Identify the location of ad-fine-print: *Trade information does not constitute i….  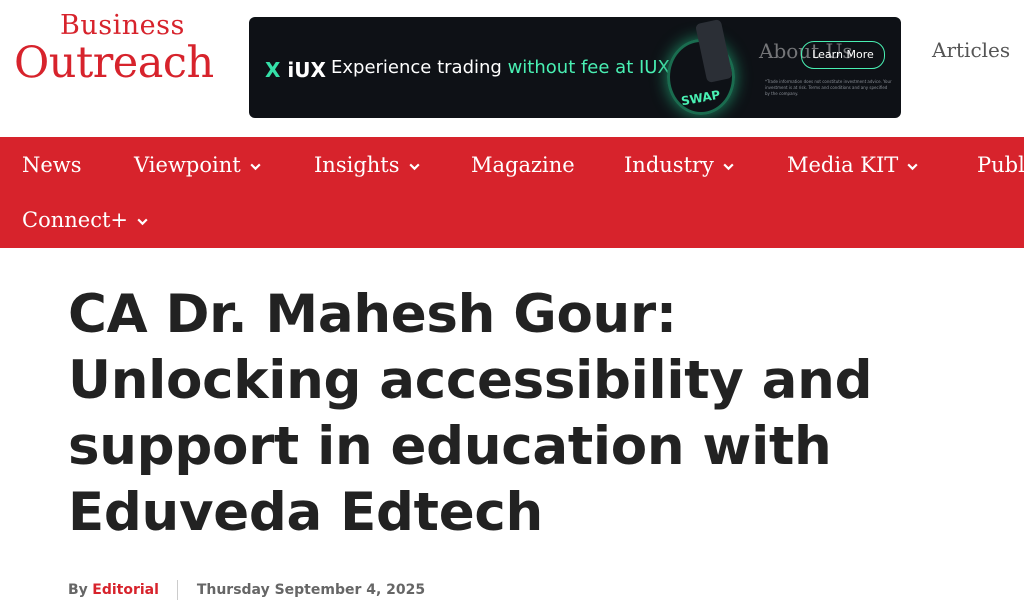
(828, 87).